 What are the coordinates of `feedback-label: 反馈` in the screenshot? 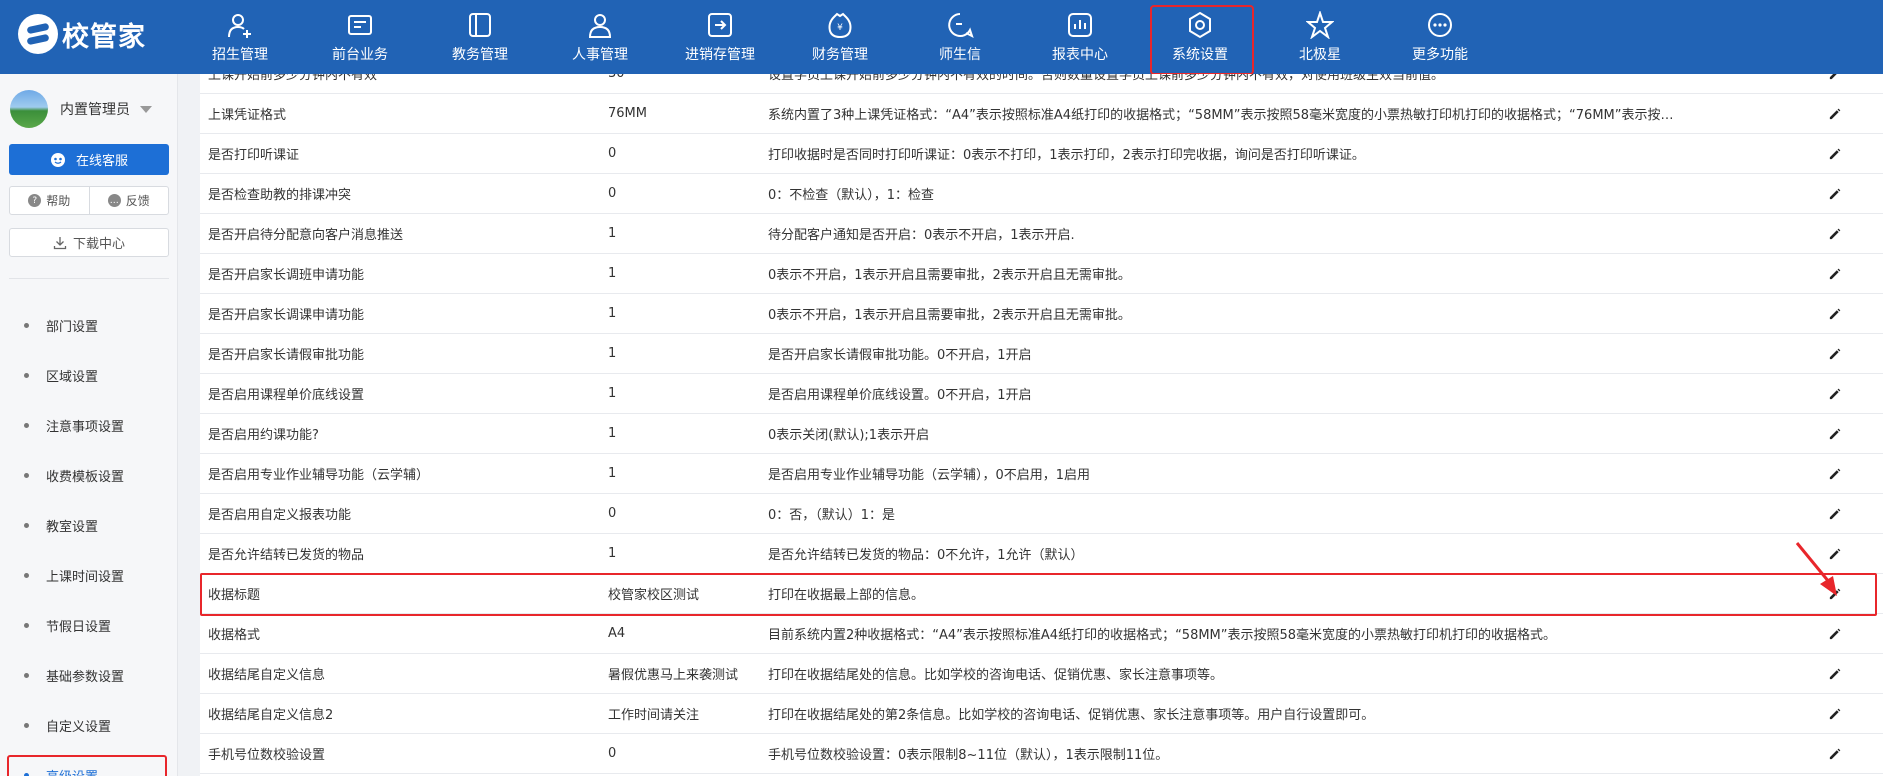 It's located at (137, 201).